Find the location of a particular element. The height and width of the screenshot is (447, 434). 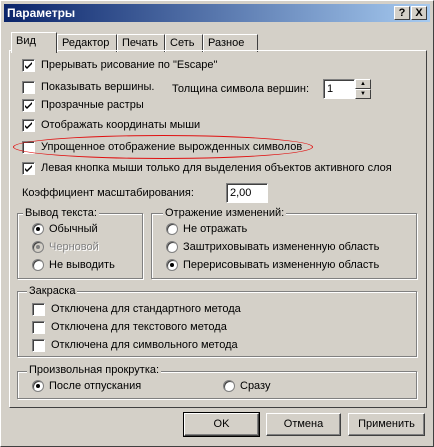

close-button: X is located at coordinates (419, 13).